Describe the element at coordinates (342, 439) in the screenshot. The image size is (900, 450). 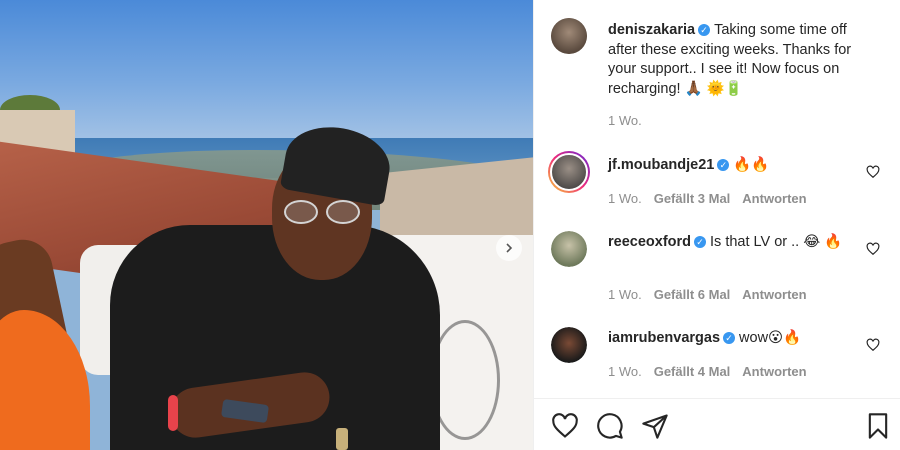
I see `photo-watch` at that location.